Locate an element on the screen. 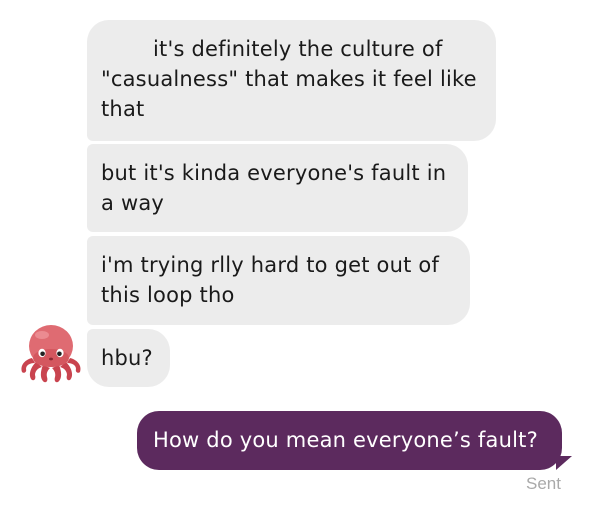 The height and width of the screenshot is (505, 600). received-message-bubble: hbu? is located at coordinates (128, 358).